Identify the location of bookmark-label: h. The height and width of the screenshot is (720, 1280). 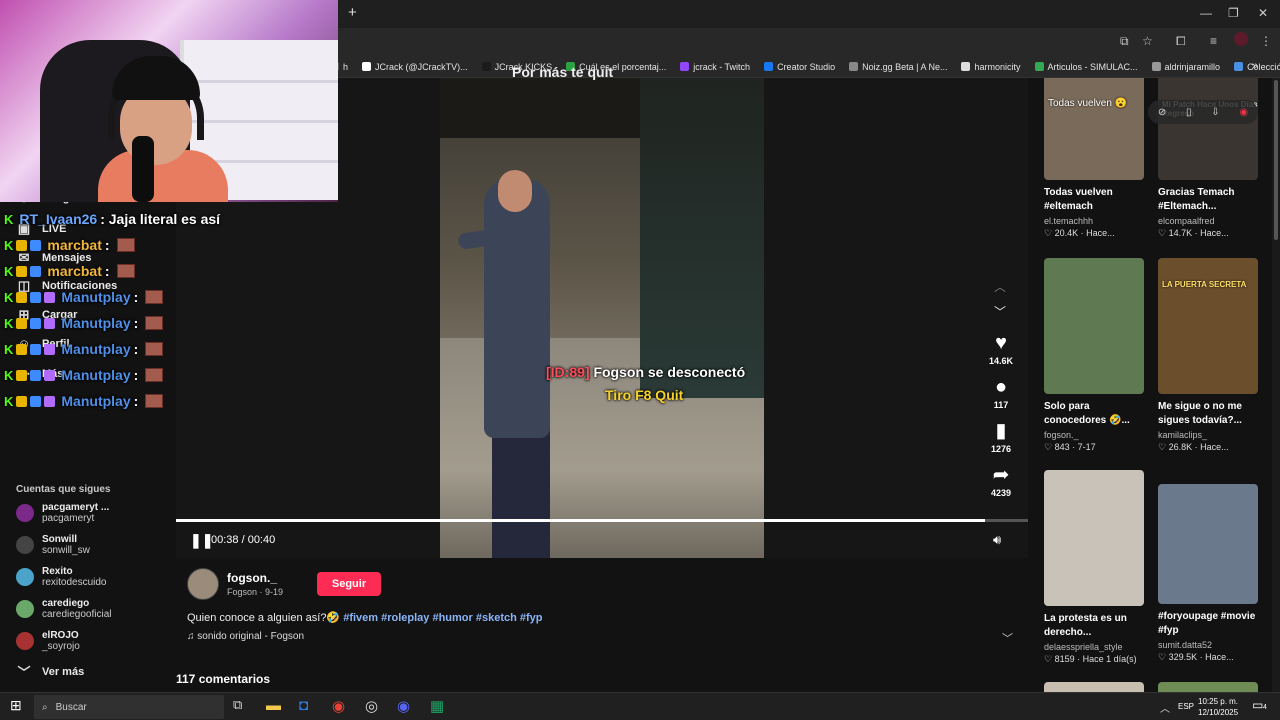
(346, 66).